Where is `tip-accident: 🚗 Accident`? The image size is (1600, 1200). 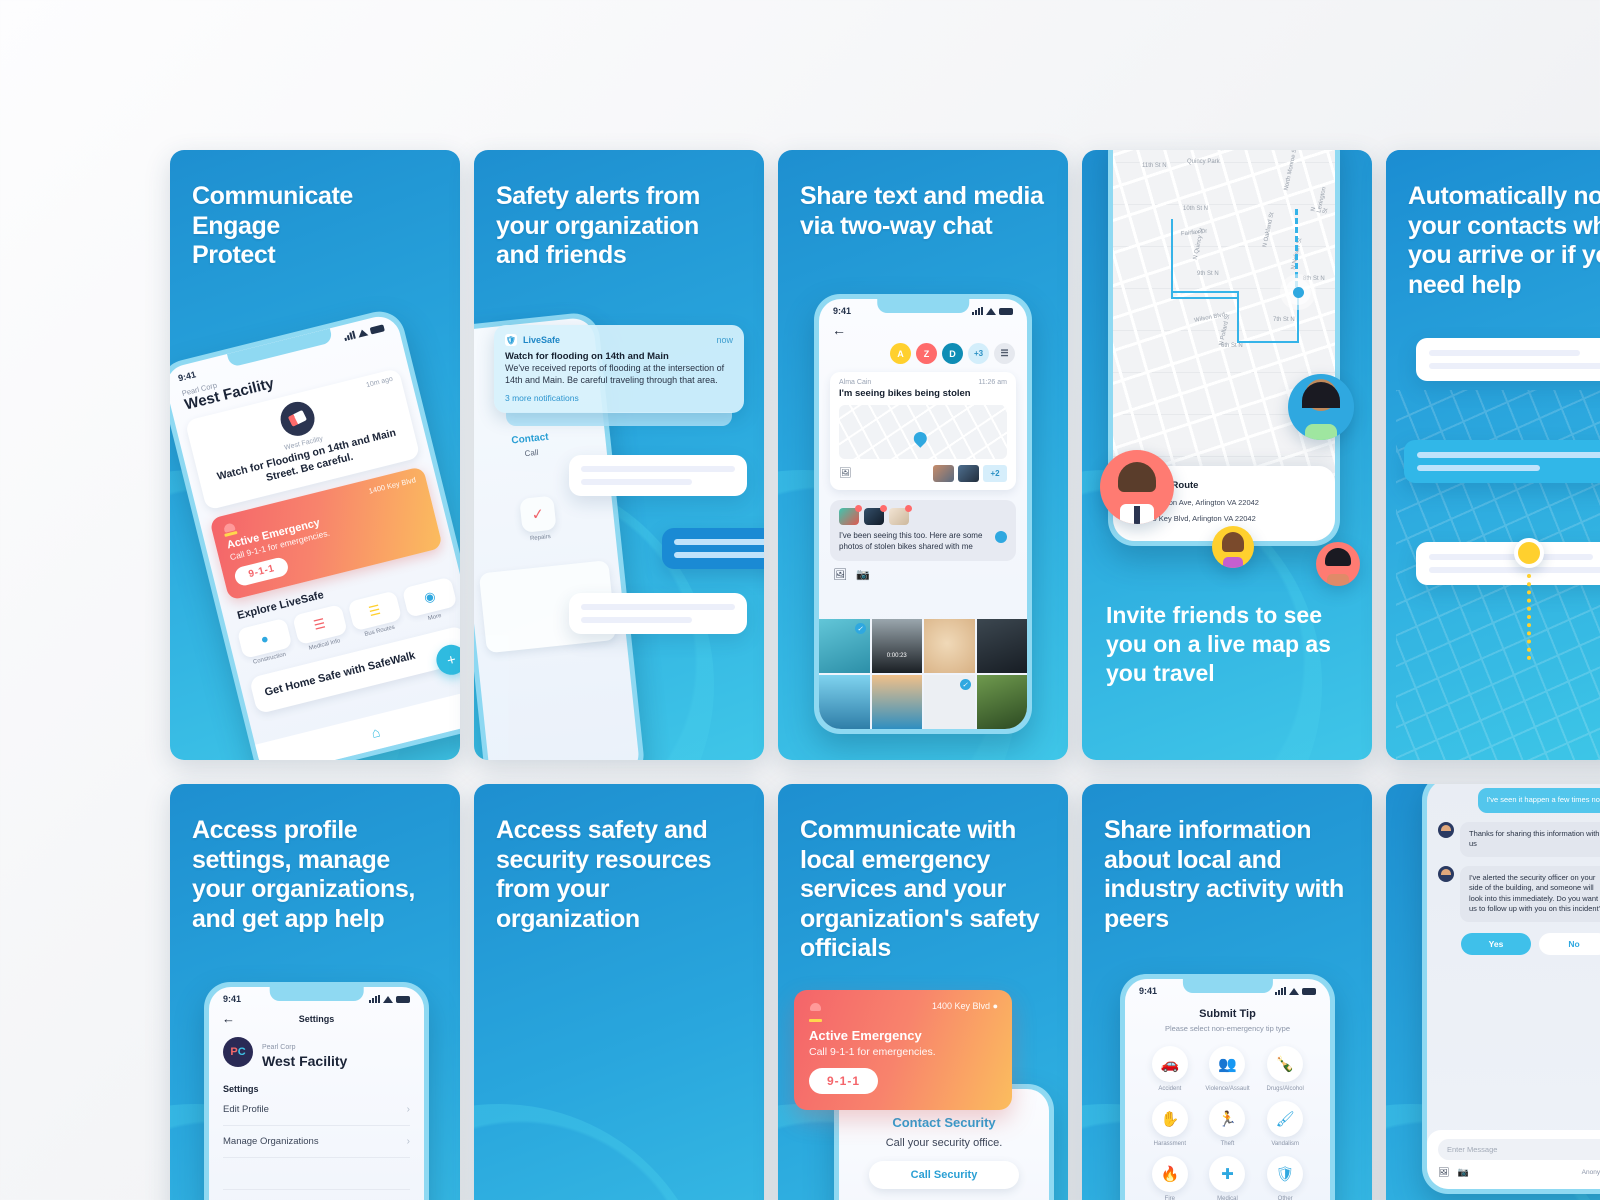 tip-accident: 🚗 Accident is located at coordinates (1170, 1069).